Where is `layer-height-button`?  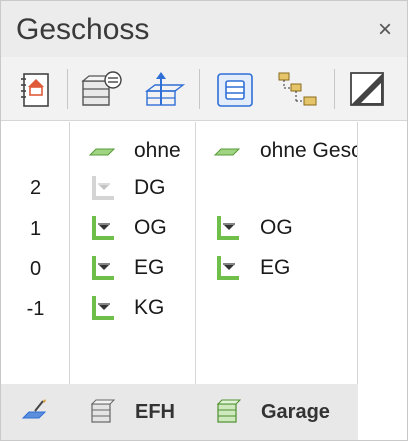
layer-height-button is located at coordinates (163, 90).